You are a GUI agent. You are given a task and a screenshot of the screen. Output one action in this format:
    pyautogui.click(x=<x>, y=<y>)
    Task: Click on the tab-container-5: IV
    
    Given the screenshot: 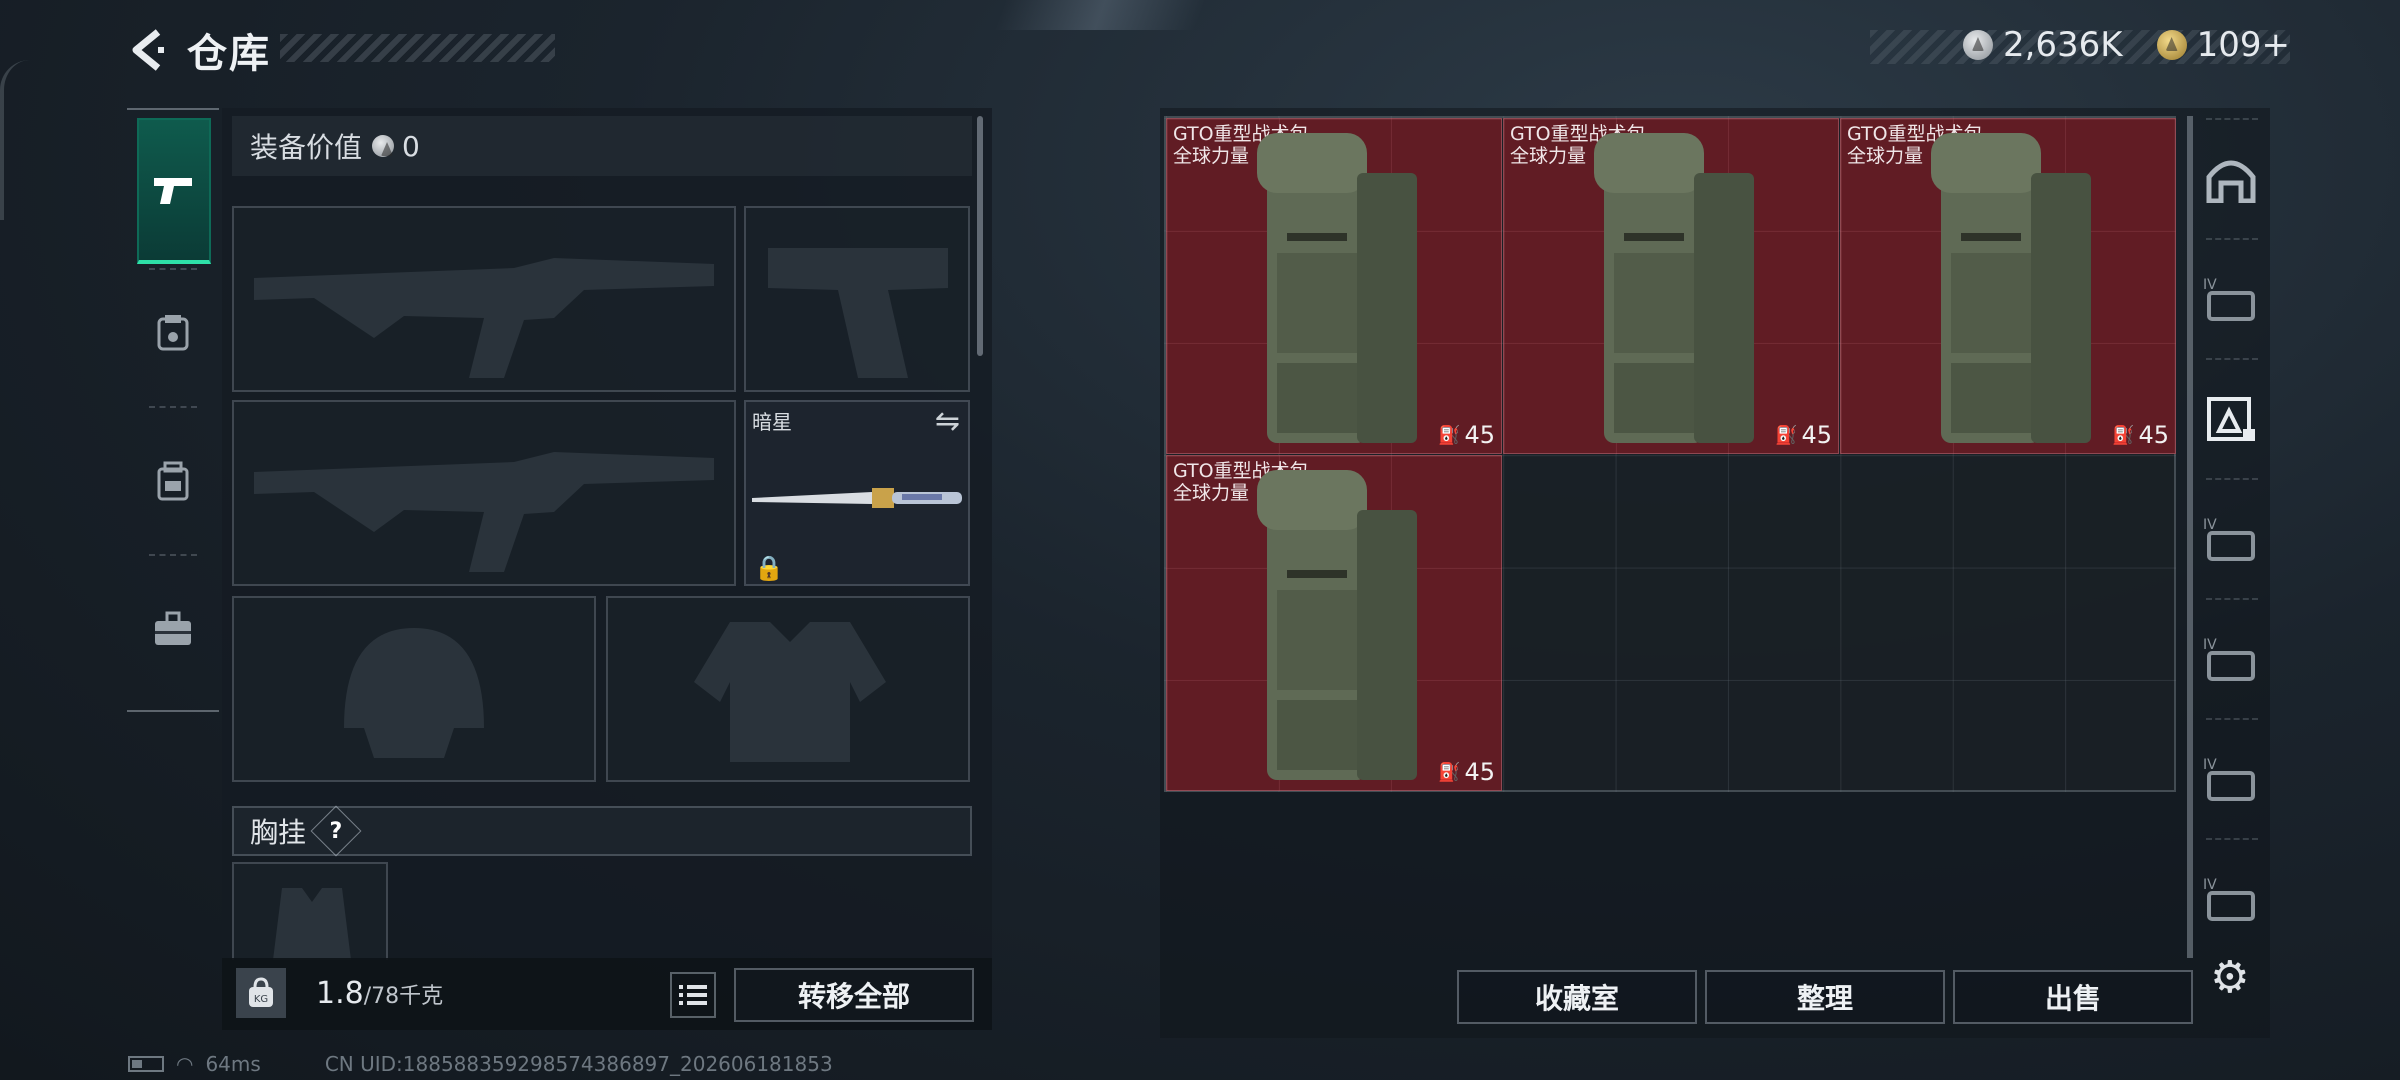 What is the action you would take?
    pyautogui.click(x=2231, y=899)
    